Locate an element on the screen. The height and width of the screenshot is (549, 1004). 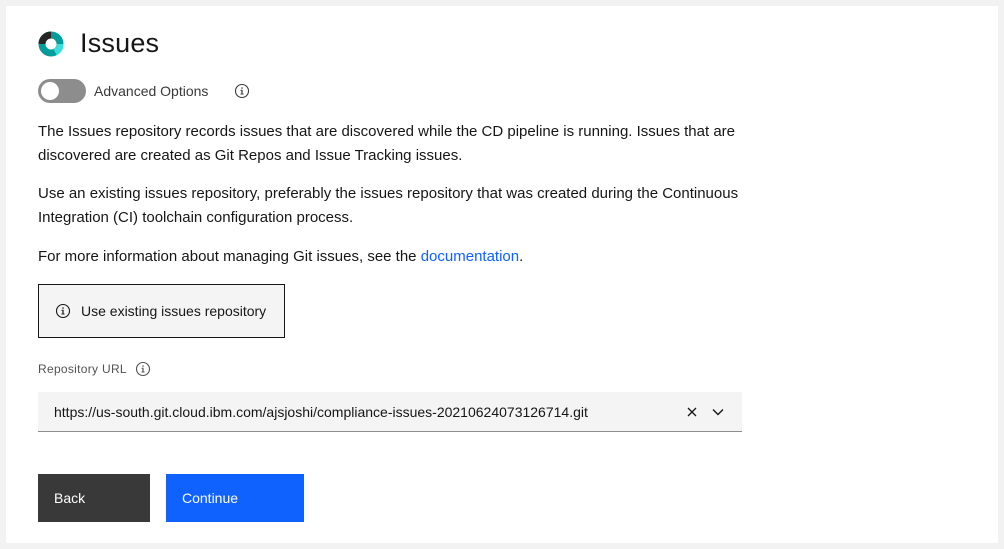
chevron-down-icon is located at coordinates (718, 412).